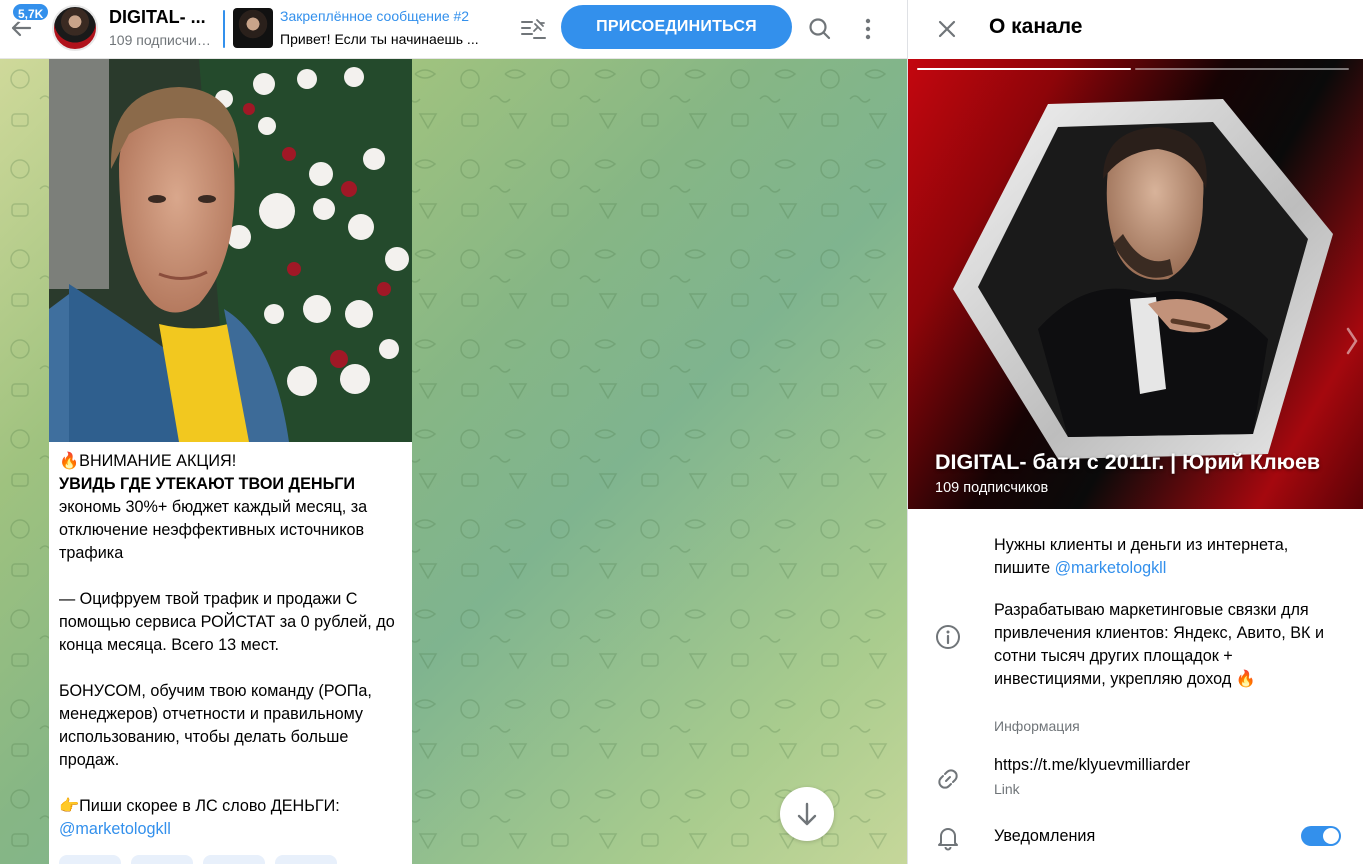 The width and height of the screenshot is (1363, 864). I want to click on post-mention-link: @marketologkll, so click(231, 829).